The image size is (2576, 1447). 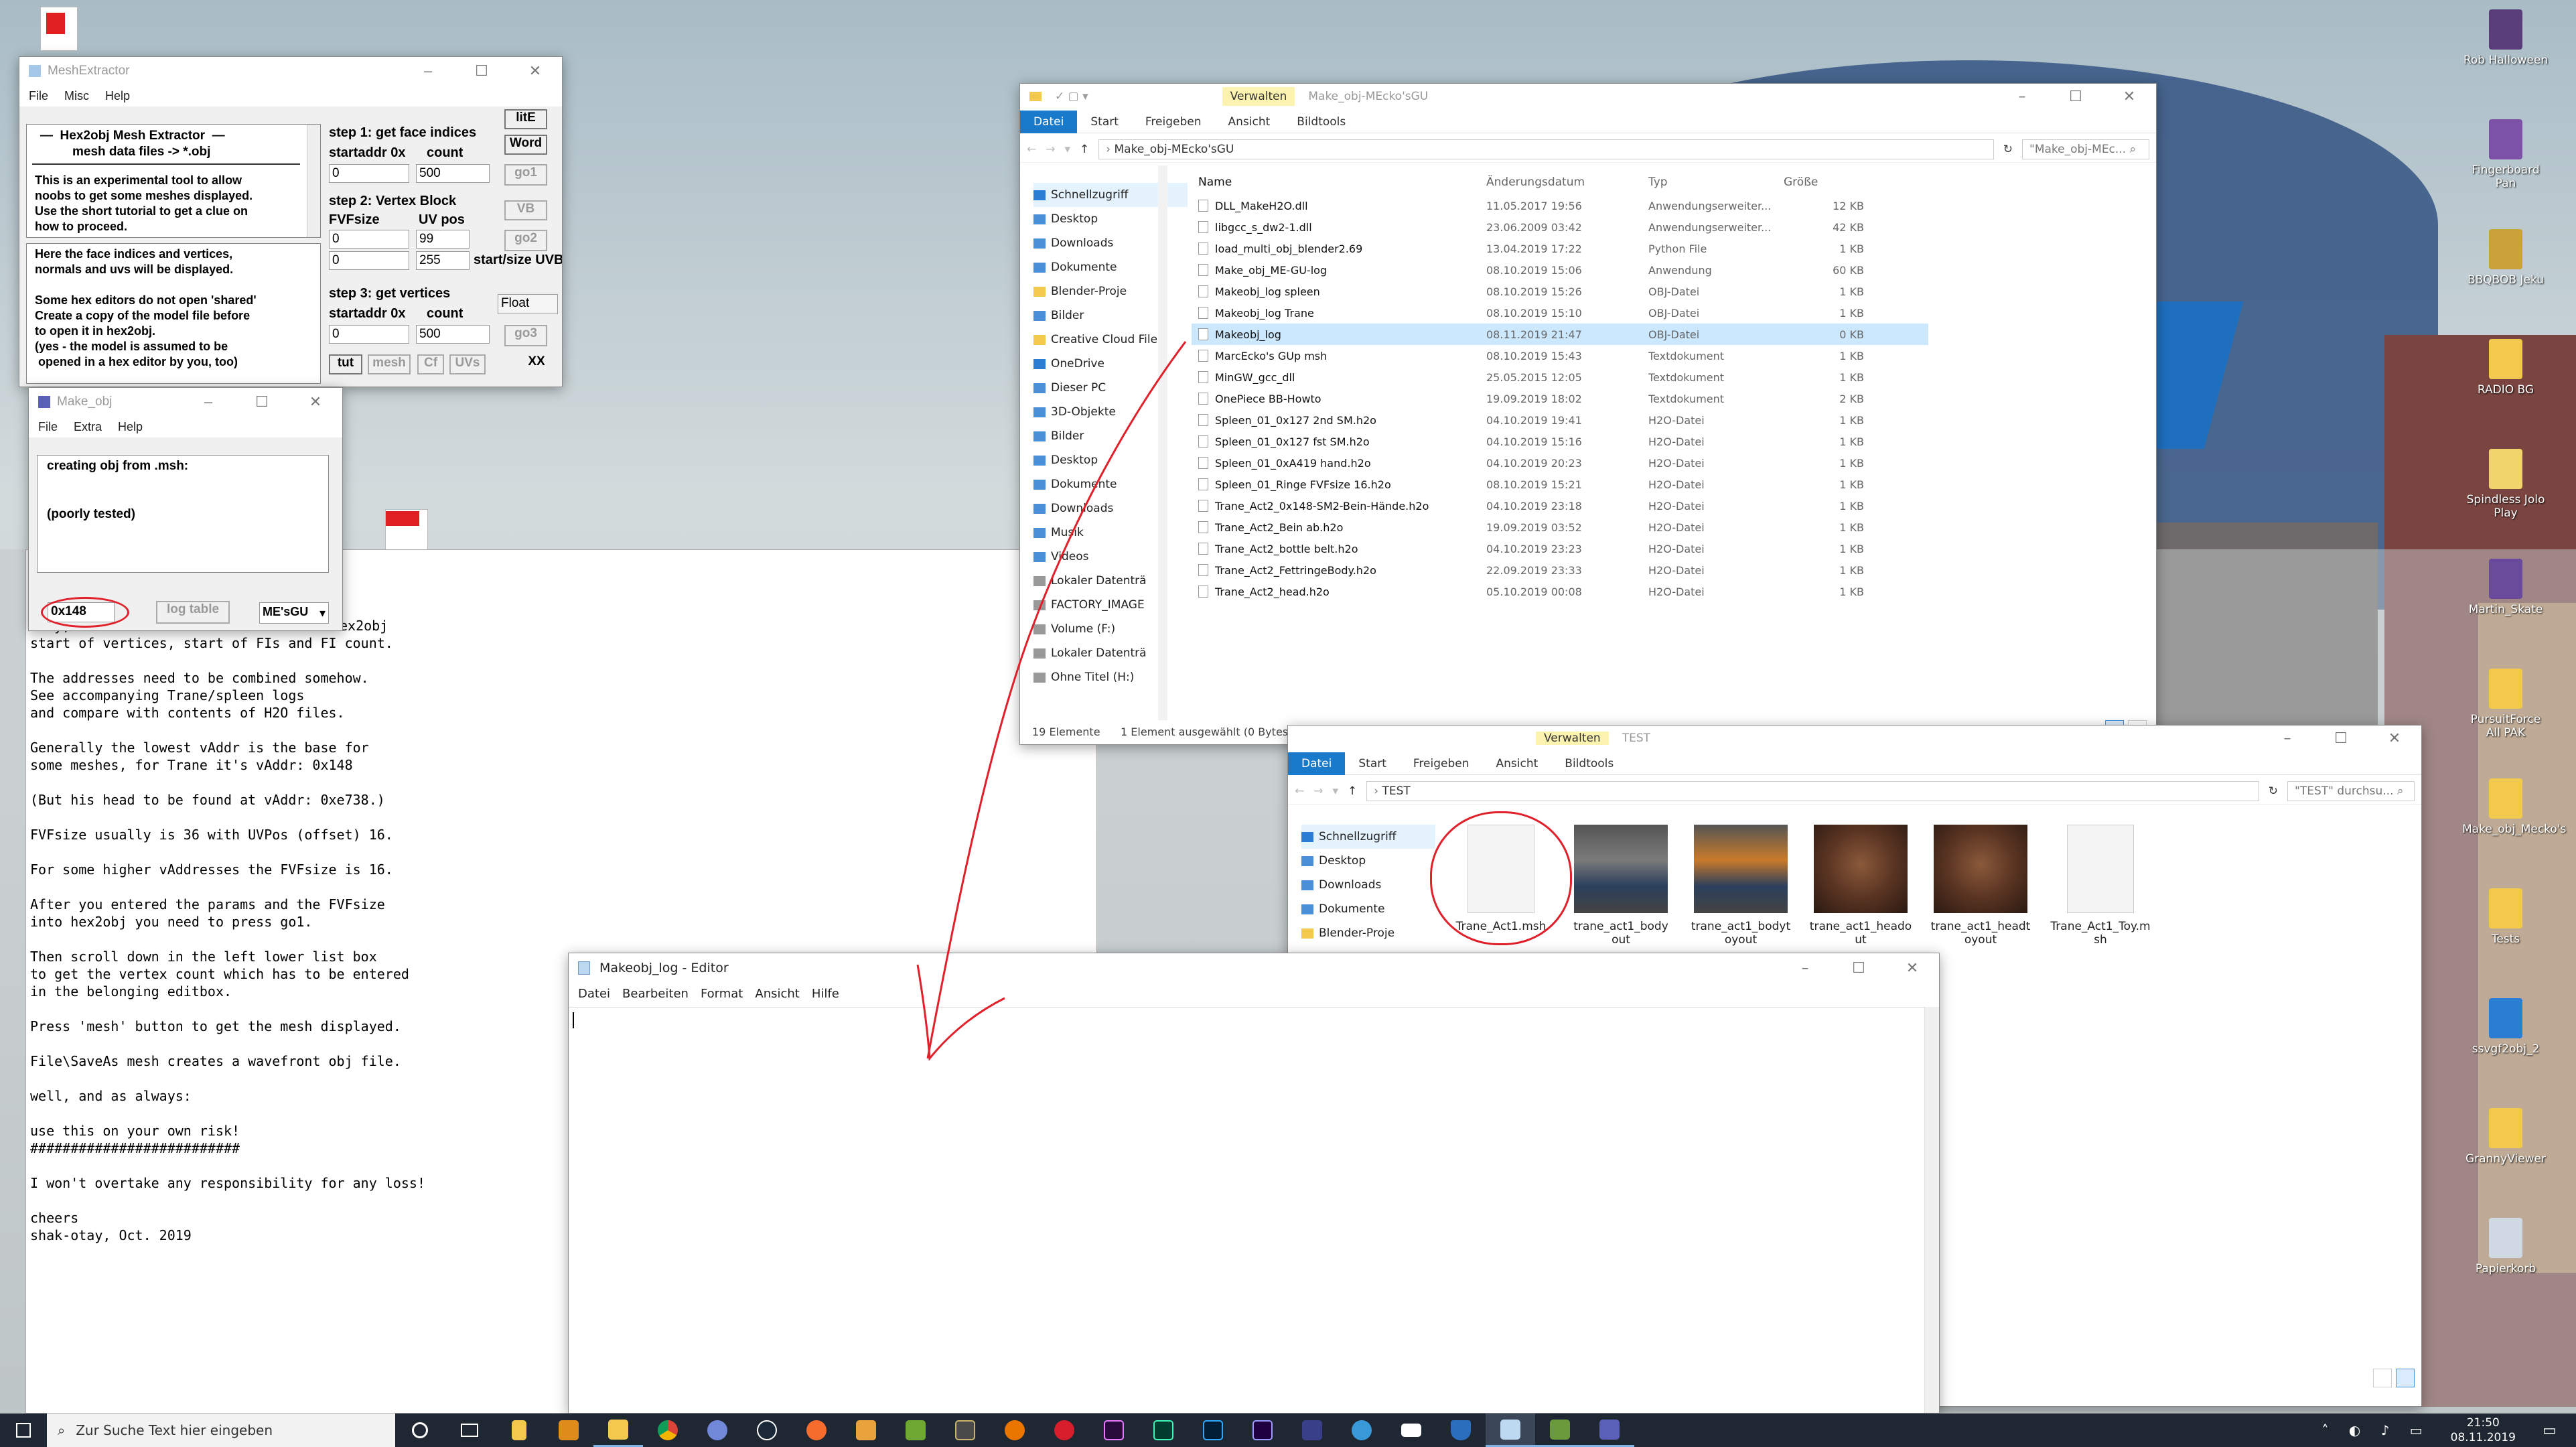 I want to click on discord-icon, so click(x=717, y=1431).